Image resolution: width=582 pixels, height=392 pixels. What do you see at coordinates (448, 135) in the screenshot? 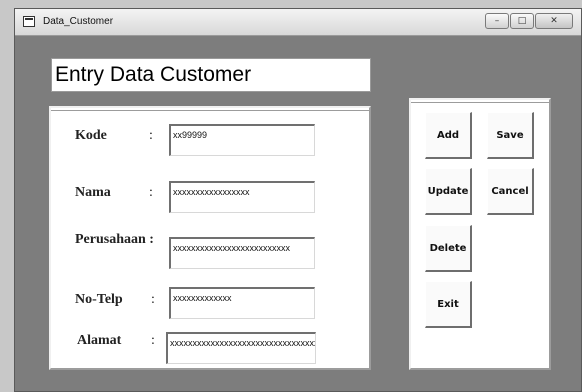
I see `add-button: Add` at bounding box center [448, 135].